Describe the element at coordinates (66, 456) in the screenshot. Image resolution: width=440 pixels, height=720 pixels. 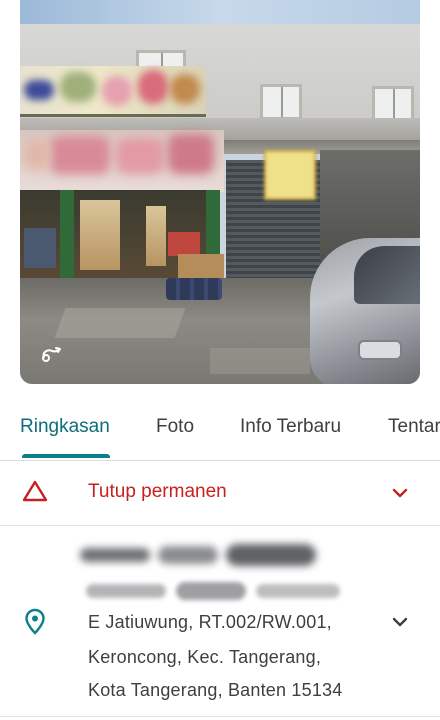
I see `active-tab-indicator` at that location.